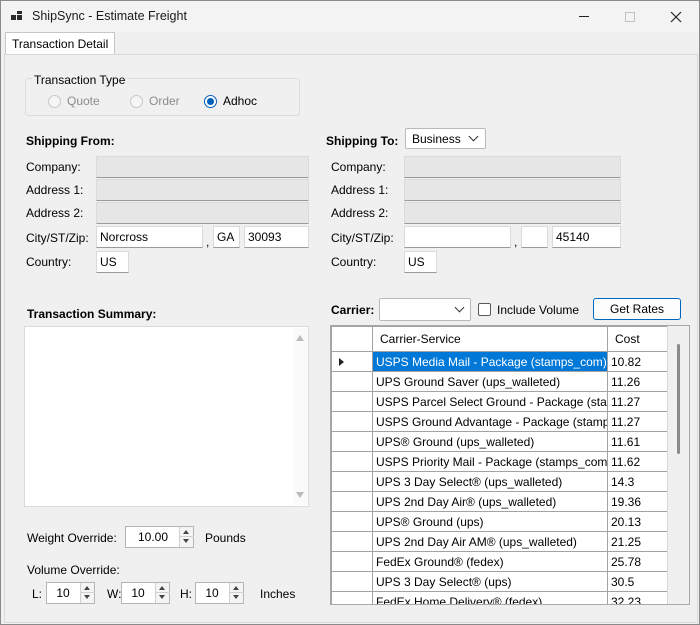  Describe the element at coordinates (425, 309) in the screenshot. I see `carrier-dropdown` at that location.